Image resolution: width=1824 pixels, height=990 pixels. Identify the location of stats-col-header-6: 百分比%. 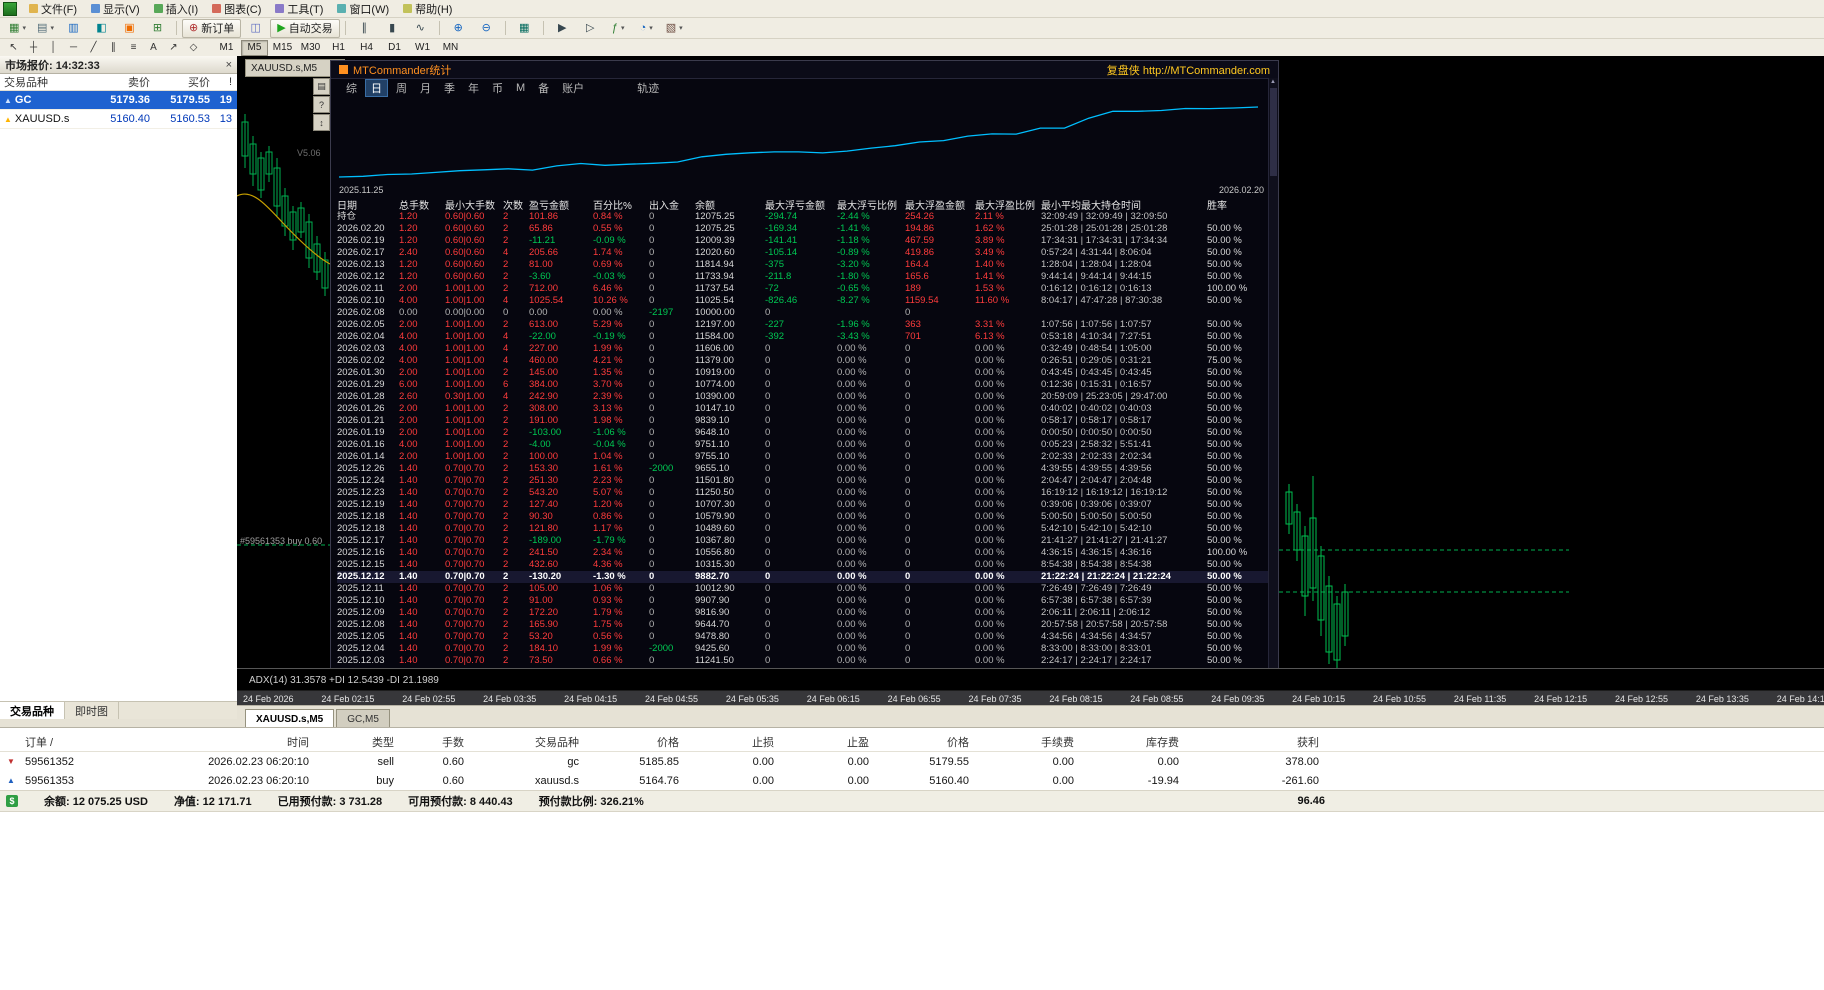
(621, 204).